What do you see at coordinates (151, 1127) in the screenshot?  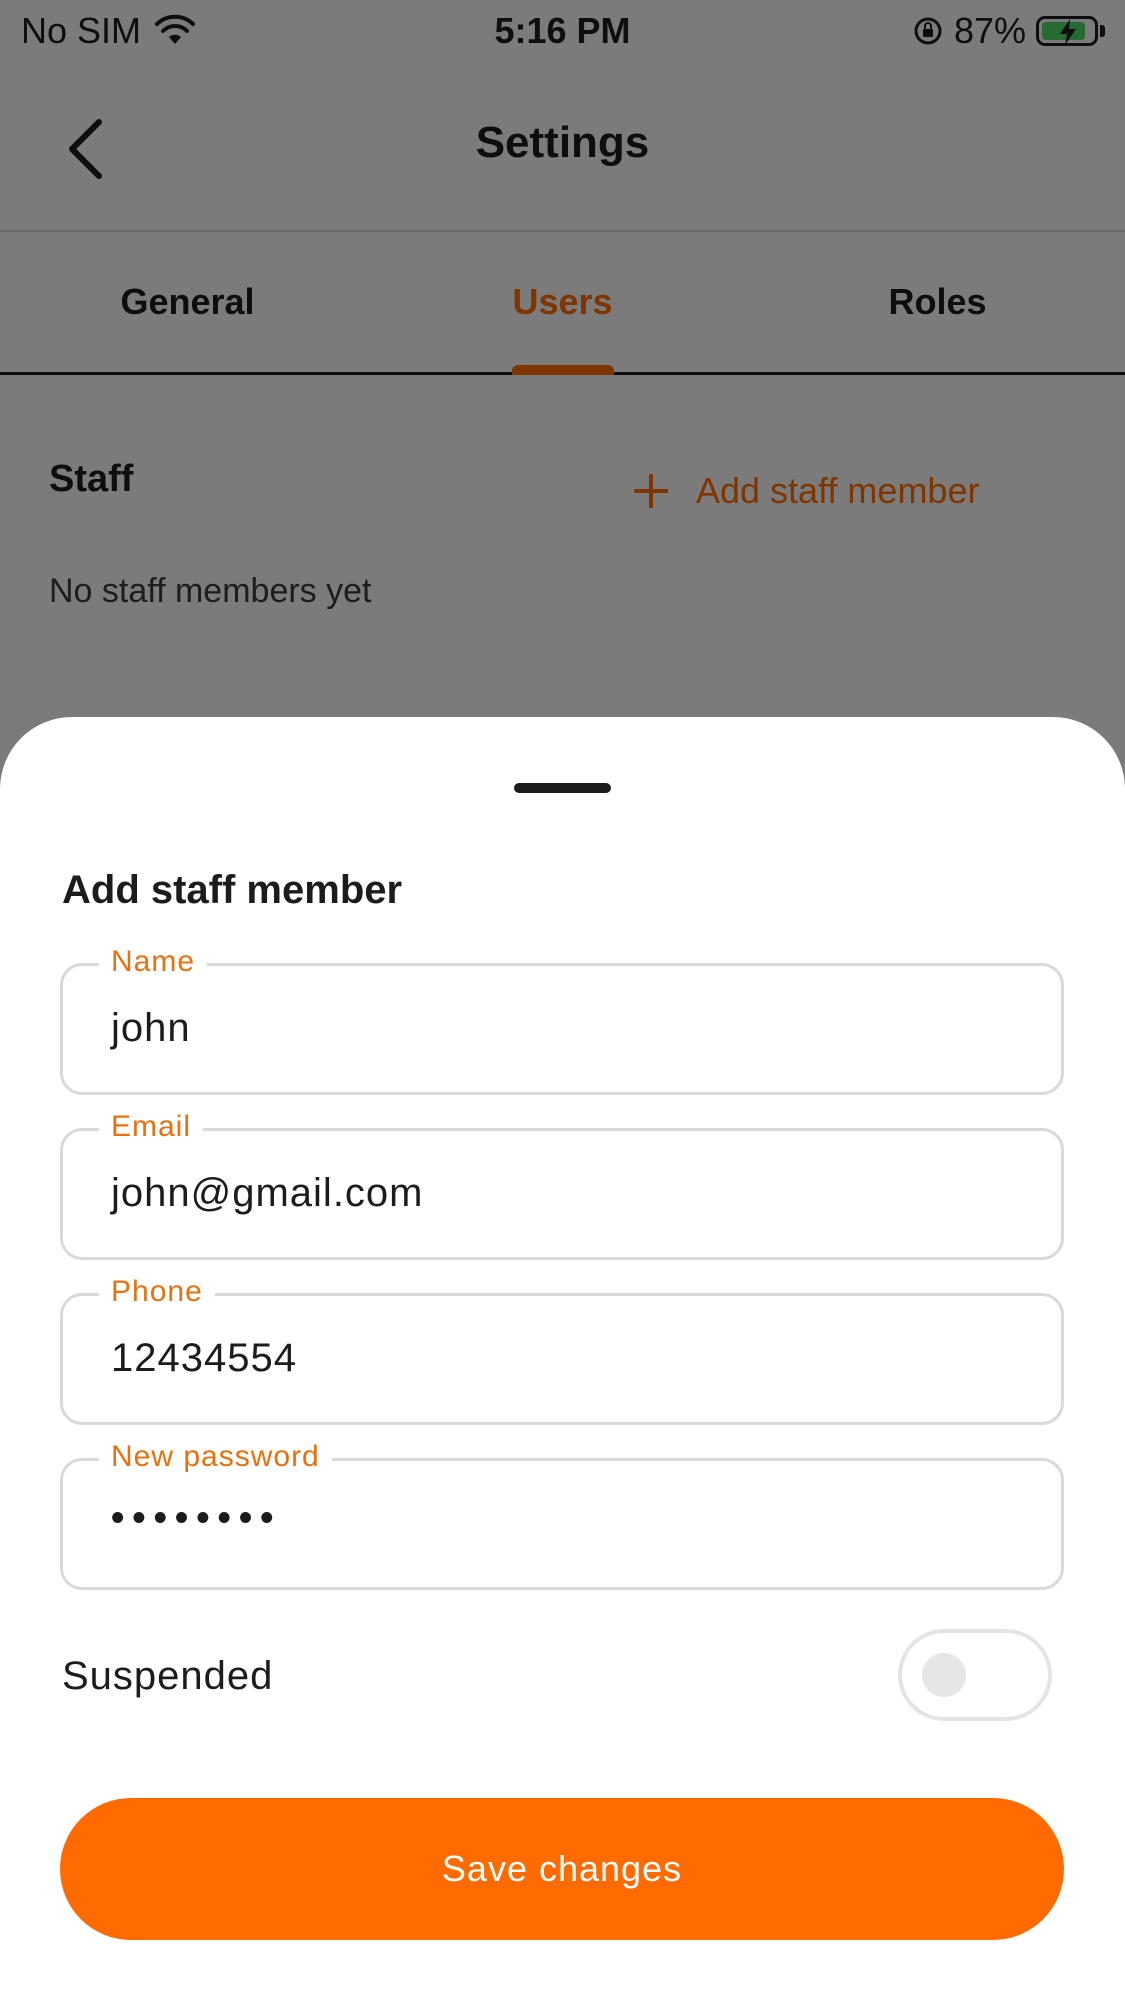 I see `email-field-label: Email` at bounding box center [151, 1127].